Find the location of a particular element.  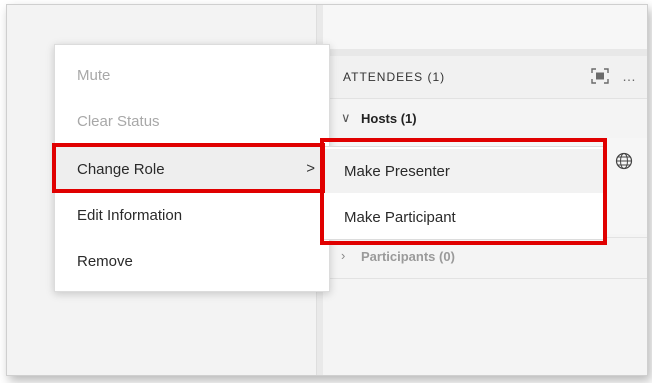

submenu-item-make-participant: Make Participant is located at coordinates (464, 217).